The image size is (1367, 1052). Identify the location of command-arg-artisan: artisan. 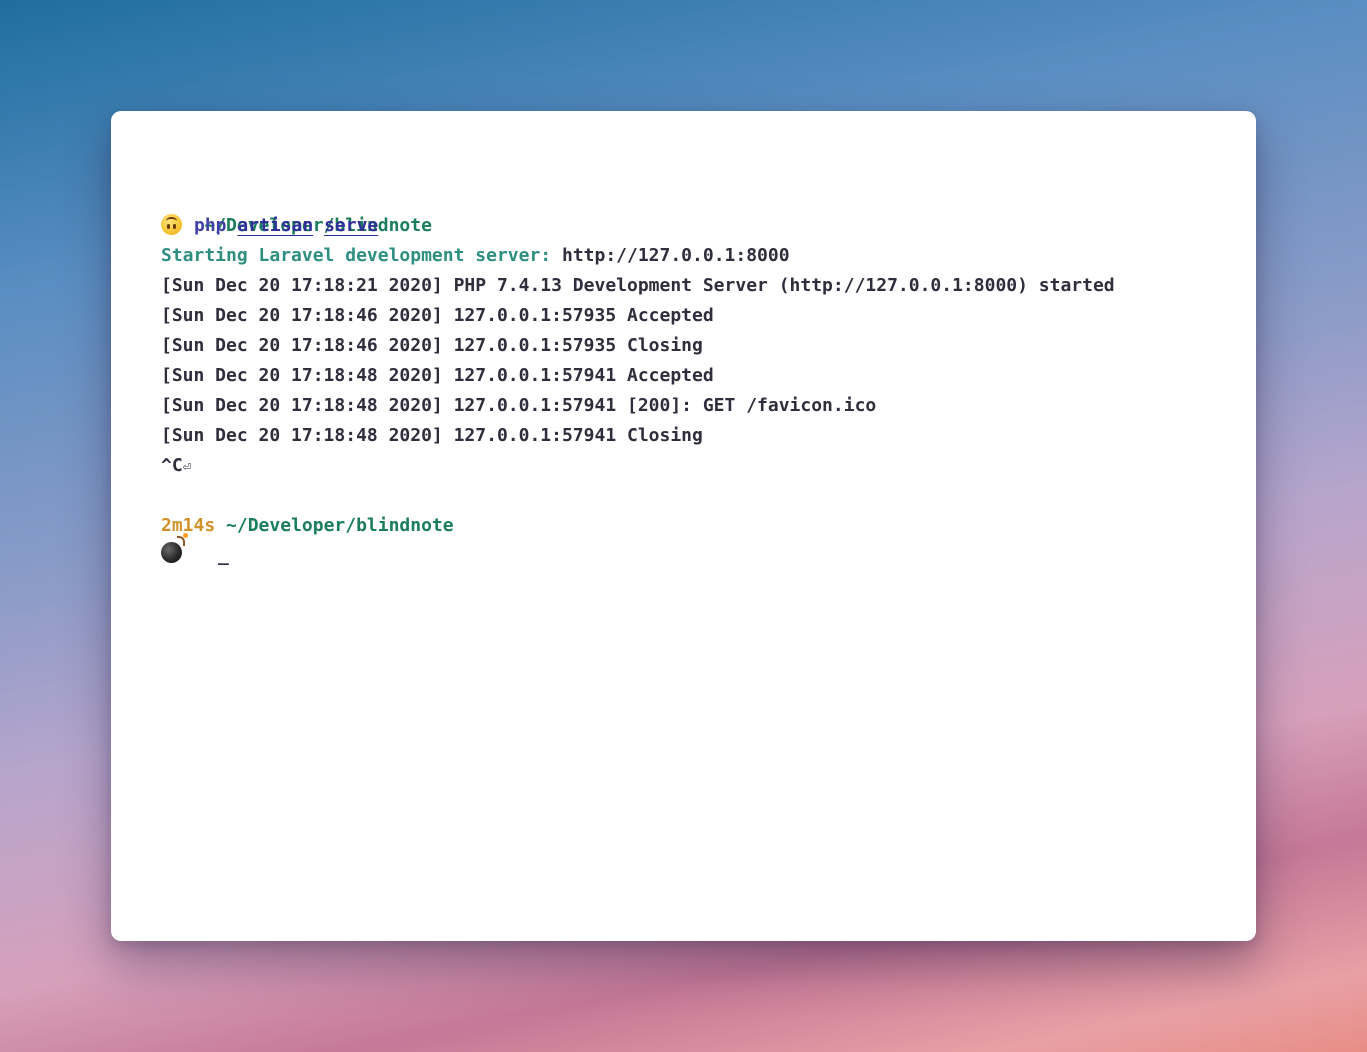
(275, 225).